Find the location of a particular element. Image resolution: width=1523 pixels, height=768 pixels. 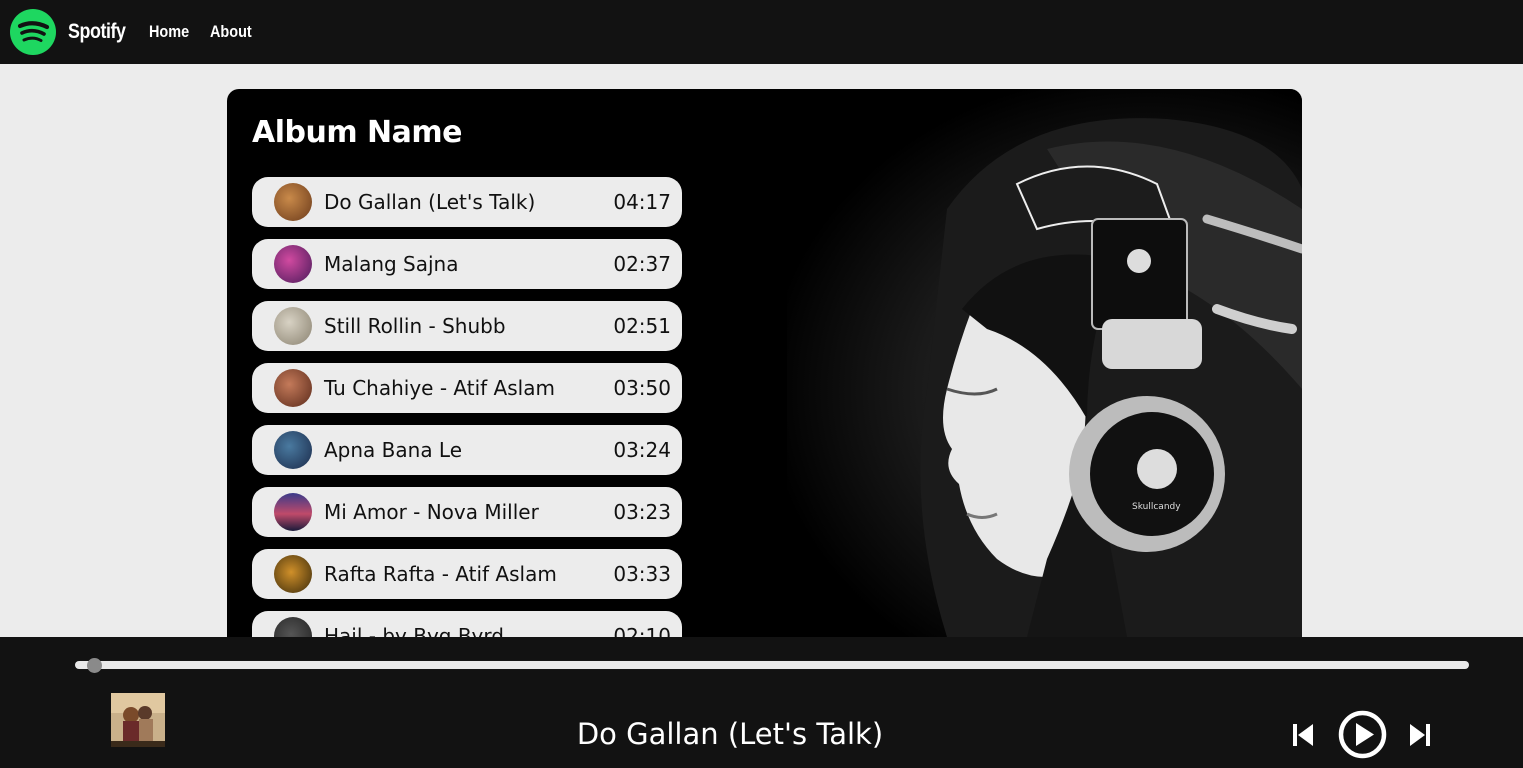

song-duration: 04:17 is located at coordinates (642, 202).